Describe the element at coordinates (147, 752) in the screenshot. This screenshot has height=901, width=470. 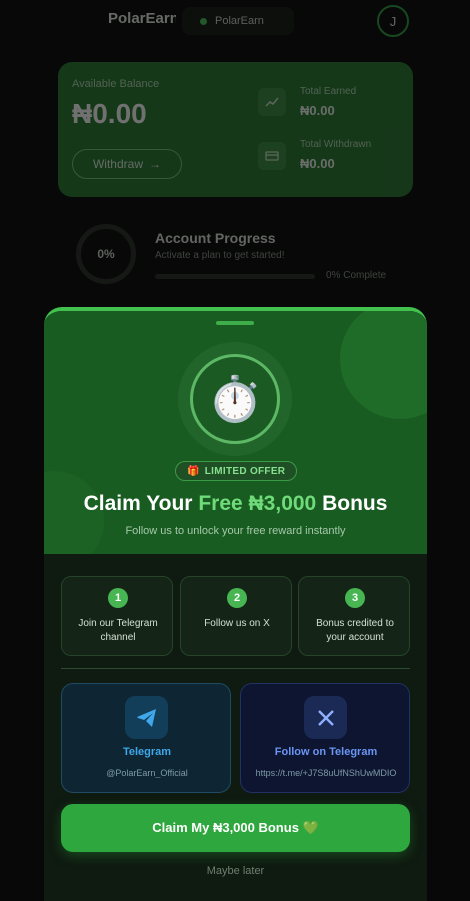
I see `telegram-title: Telegram` at that location.